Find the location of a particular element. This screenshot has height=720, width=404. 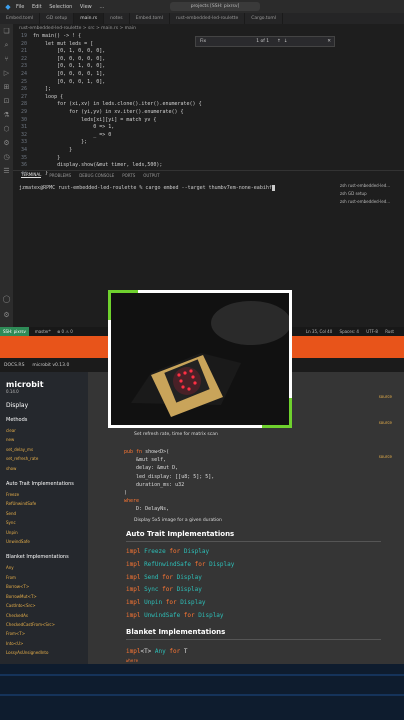

sidebar-link: Into<U> is located at coordinates (44, 643).